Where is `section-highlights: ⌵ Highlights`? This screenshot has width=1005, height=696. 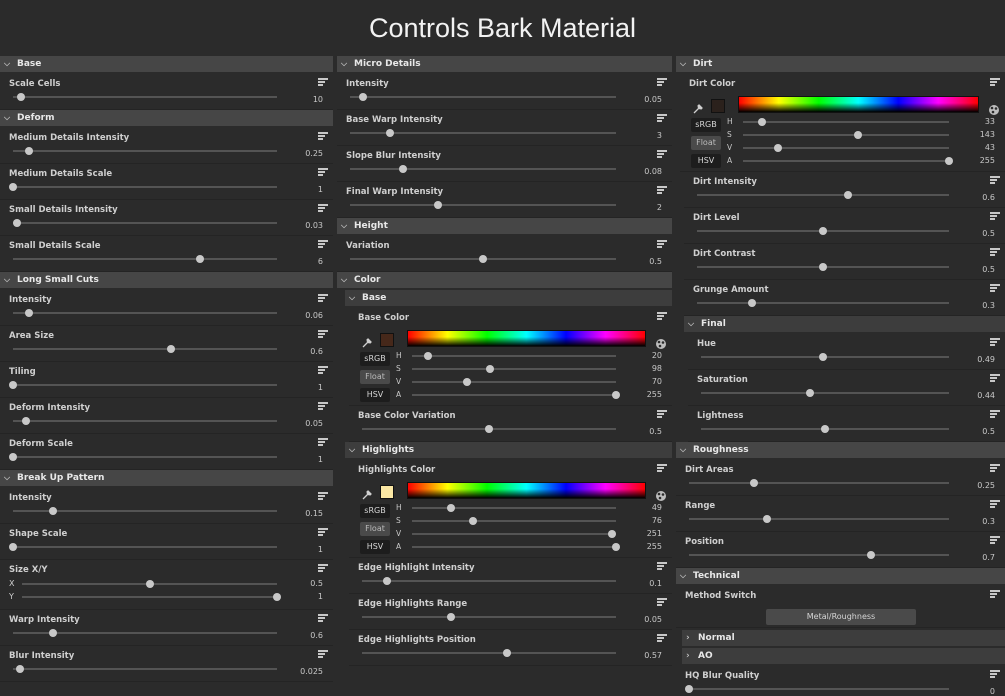 section-highlights: ⌵ Highlights is located at coordinates (508, 450).